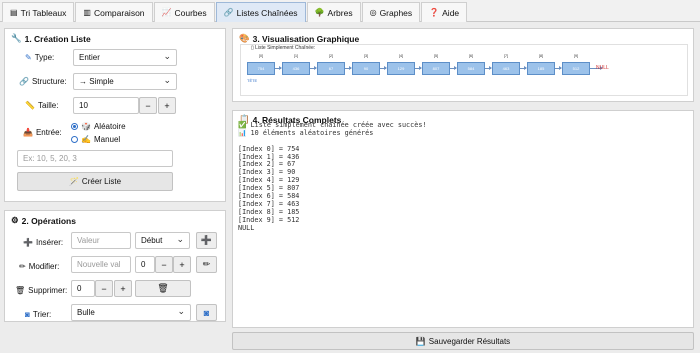 This screenshot has height=353, width=700. Describe the element at coordinates (16, 38) in the screenshot. I see `wrench-icon: 🔧` at that location.